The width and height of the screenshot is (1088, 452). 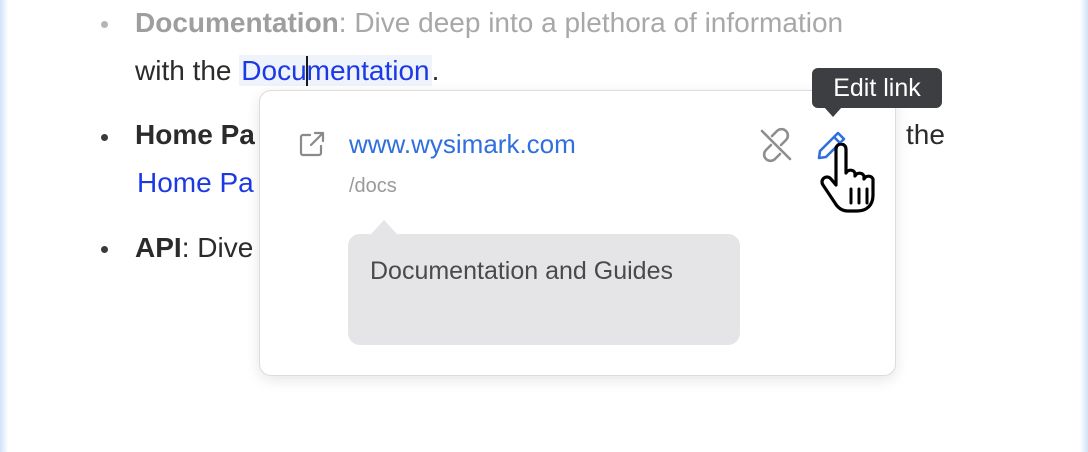 What do you see at coordinates (187, 70) in the screenshot?
I see `item-text: with the` at bounding box center [187, 70].